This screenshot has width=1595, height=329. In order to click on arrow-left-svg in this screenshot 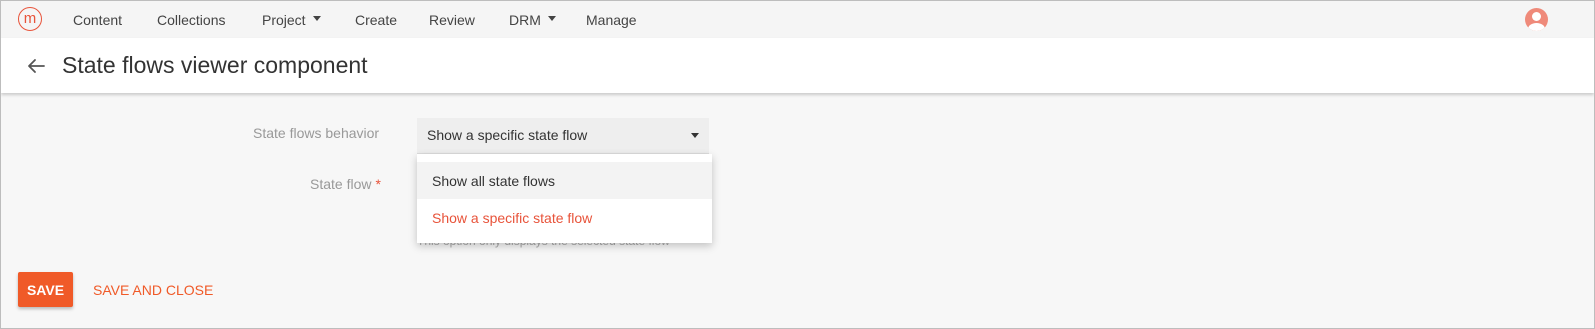, I will do `click(36, 66)`.